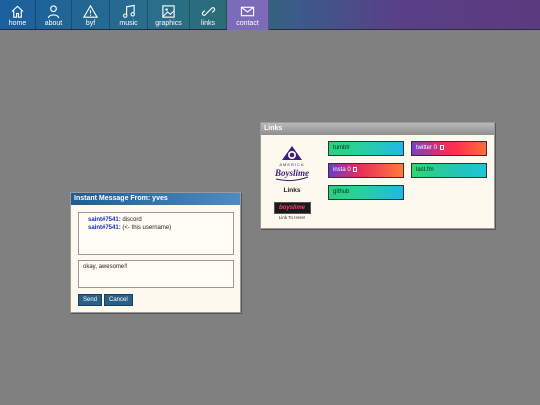 The image size is (540, 405). Describe the element at coordinates (366, 170) in the screenshot. I see `link-insta: insta 0` at that location.